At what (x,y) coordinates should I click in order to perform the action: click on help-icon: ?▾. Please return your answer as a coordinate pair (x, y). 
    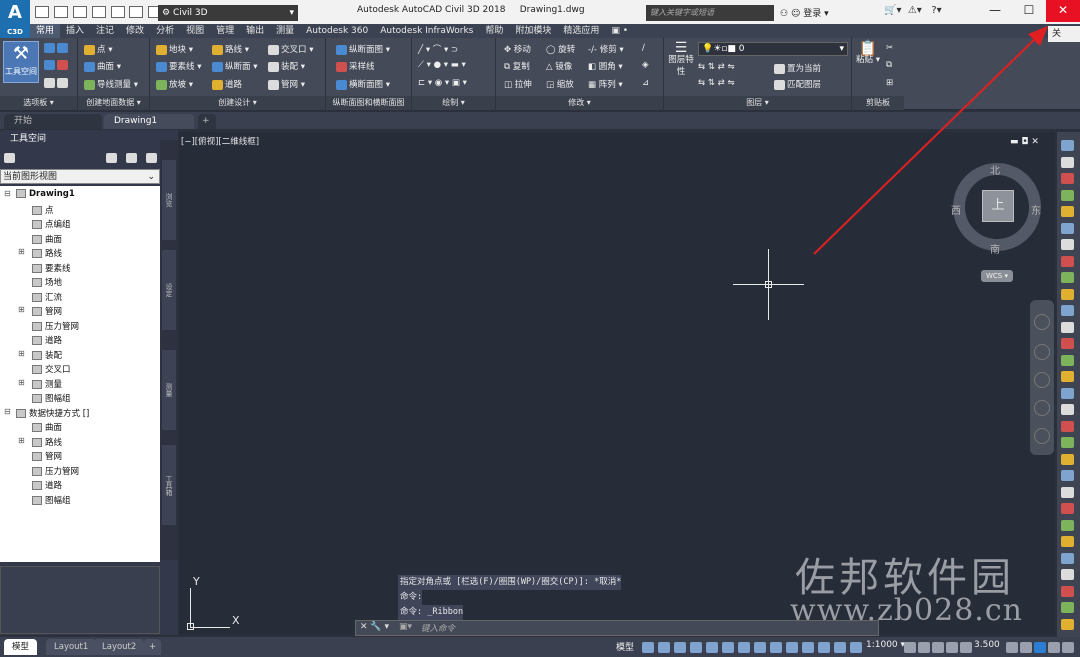
    Looking at the image, I should click on (936, 10).